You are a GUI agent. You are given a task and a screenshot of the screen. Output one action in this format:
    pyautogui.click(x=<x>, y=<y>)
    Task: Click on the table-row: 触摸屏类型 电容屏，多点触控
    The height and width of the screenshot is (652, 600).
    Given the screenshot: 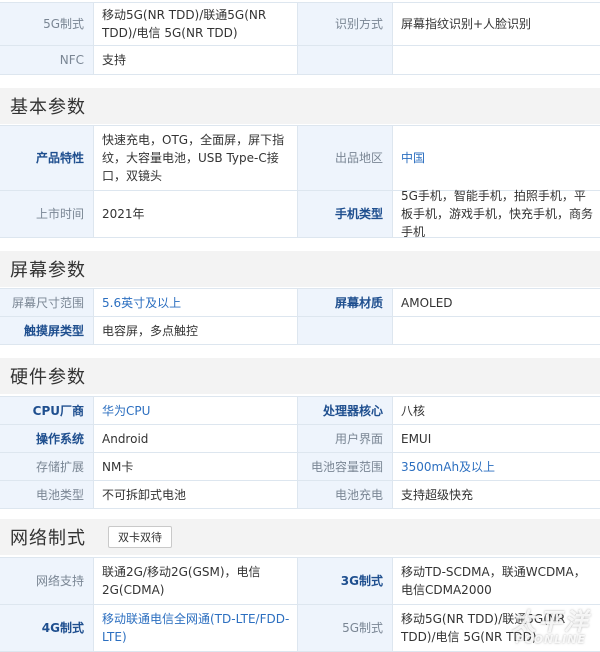 What is the action you would take?
    pyautogui.click(x=300, y=331)
    